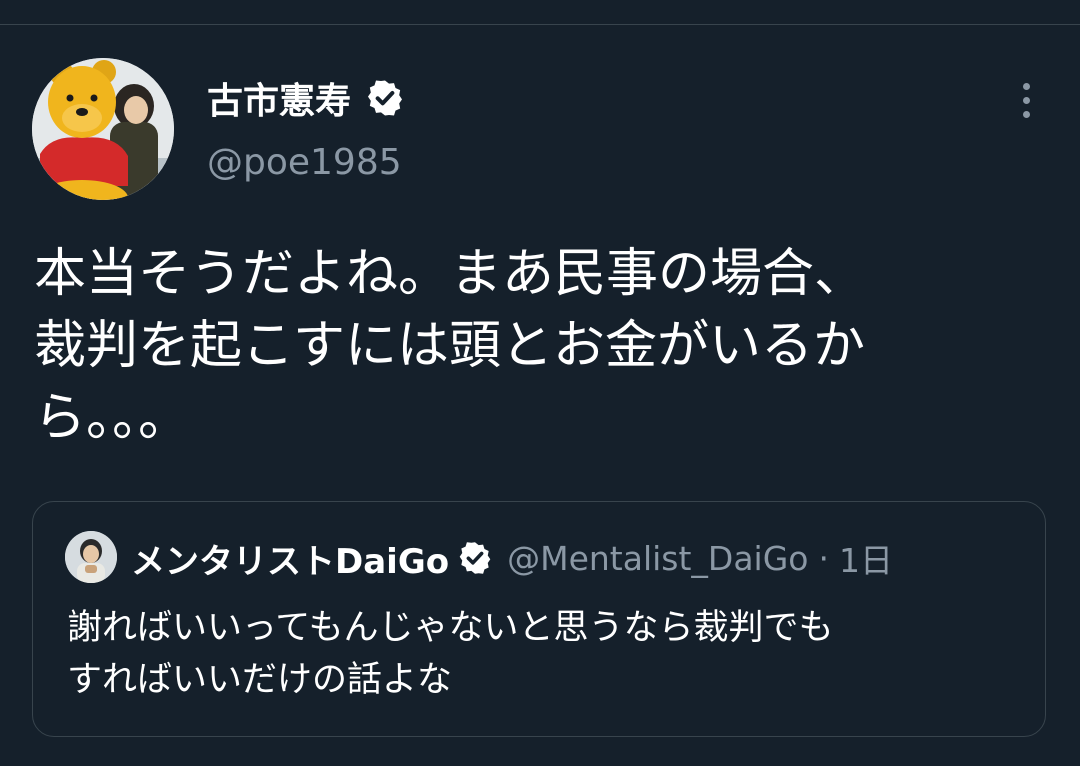 Image resolution: width=1080 pixels, height=766 pixels. I want to click on author-avatar, so click(103, 129).